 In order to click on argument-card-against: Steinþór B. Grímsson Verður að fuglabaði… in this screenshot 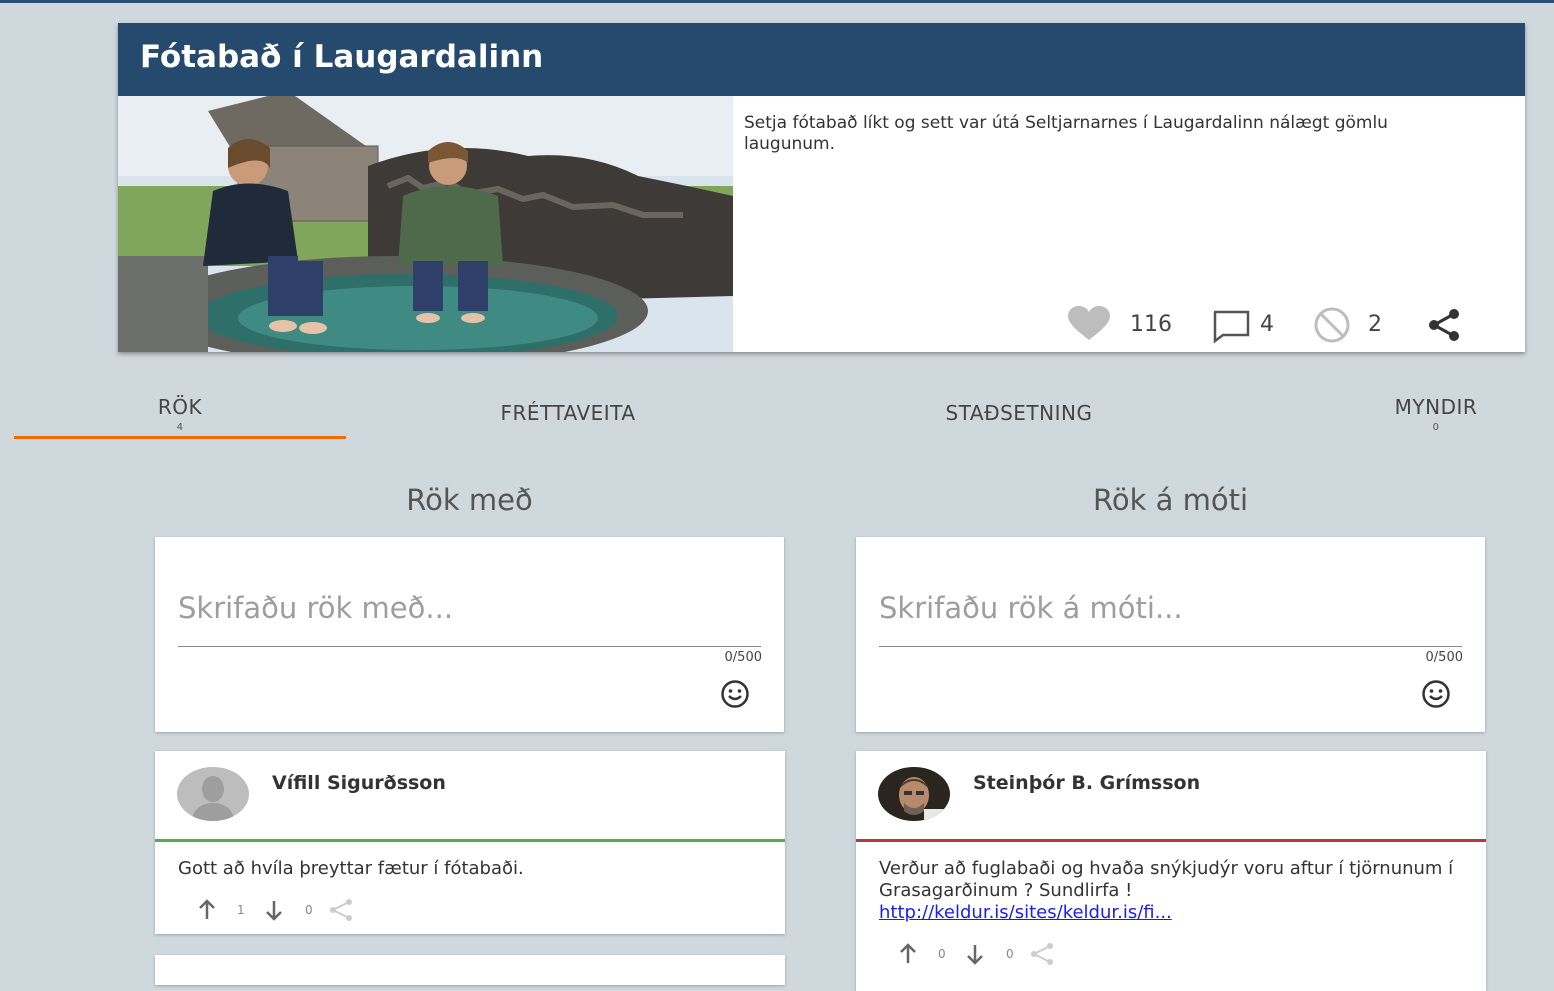, I will do `click(1171, 871)`.